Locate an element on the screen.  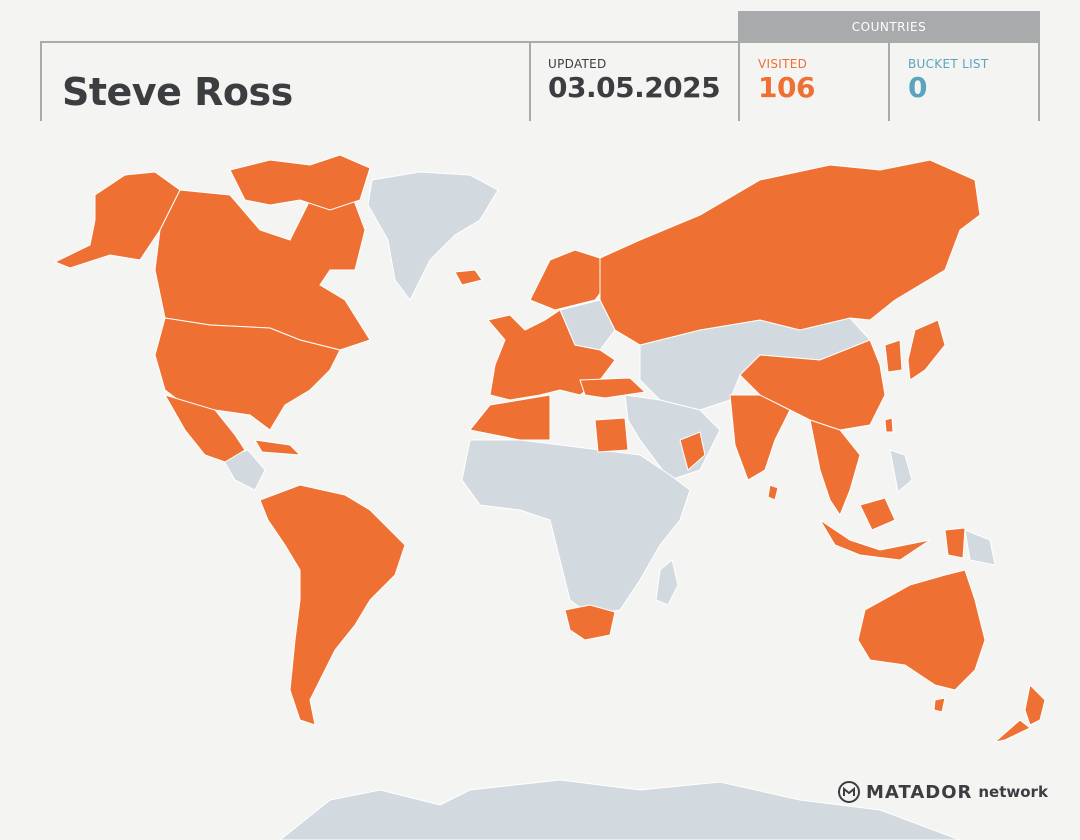
country-iceland is located at coordinates (468, 277).